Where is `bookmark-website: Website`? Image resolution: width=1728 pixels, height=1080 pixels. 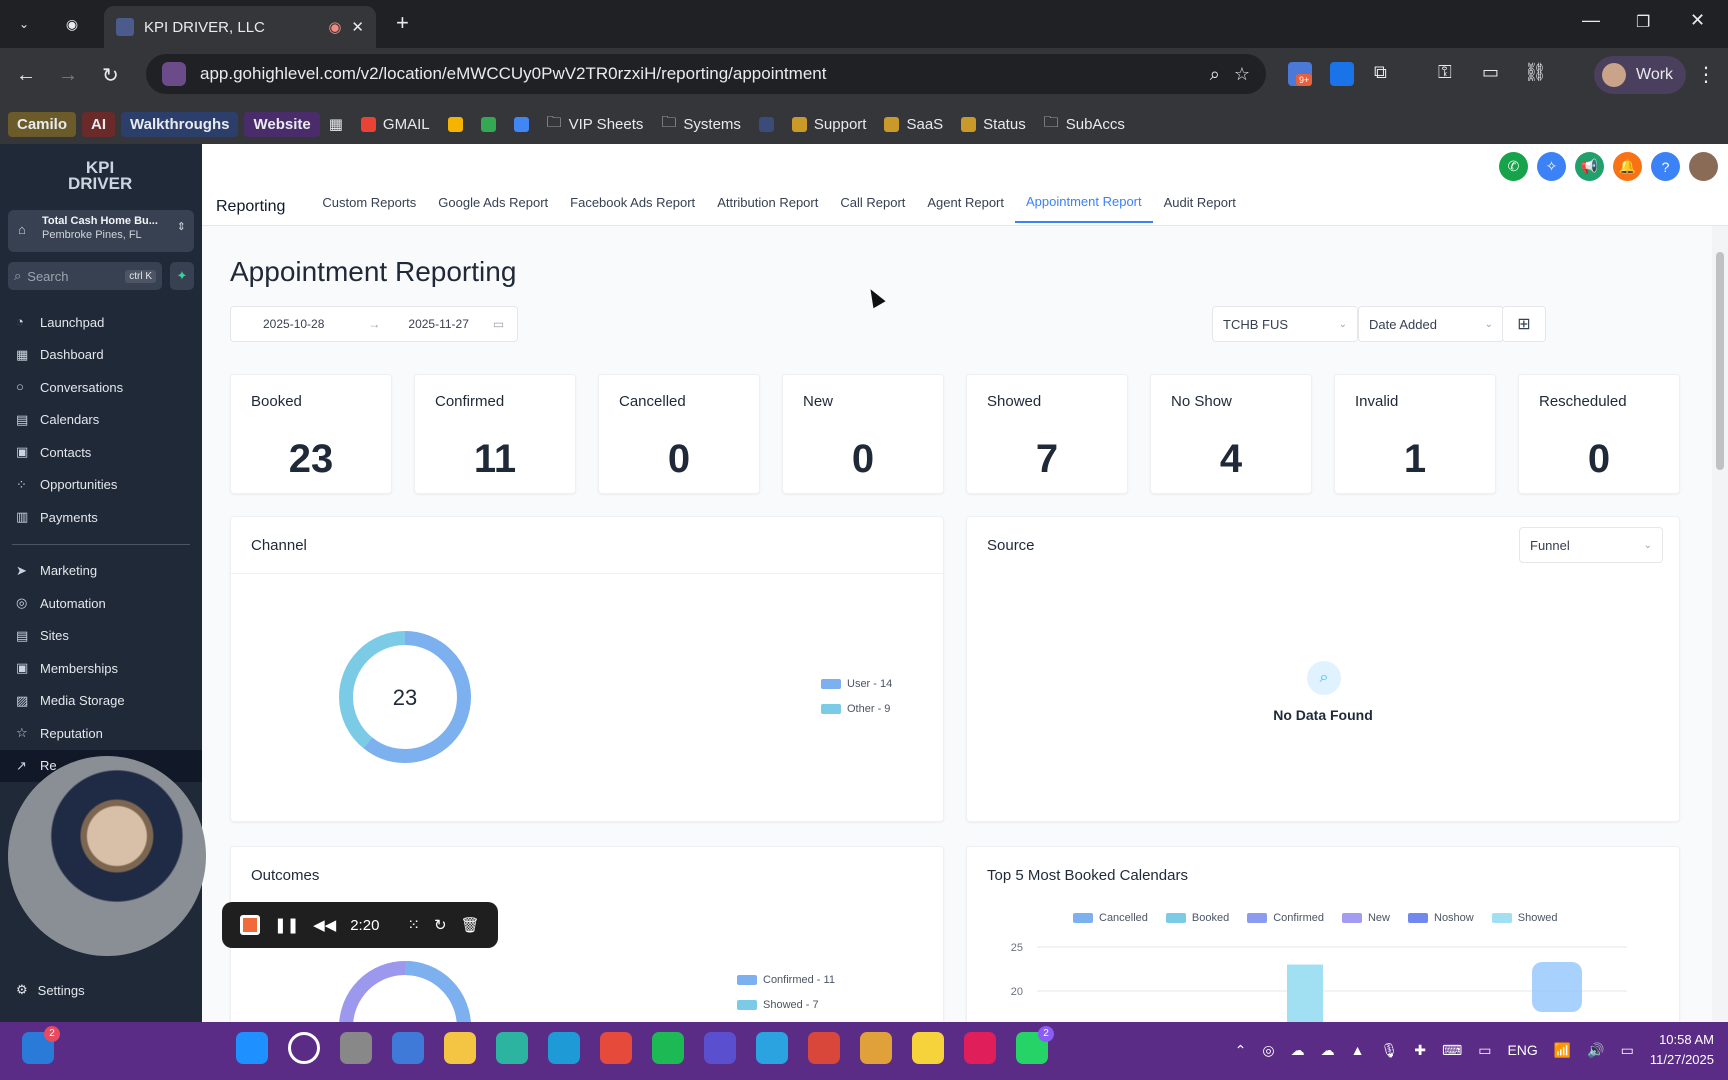 bookmark-website: Website is located at coordinates (282, 124).